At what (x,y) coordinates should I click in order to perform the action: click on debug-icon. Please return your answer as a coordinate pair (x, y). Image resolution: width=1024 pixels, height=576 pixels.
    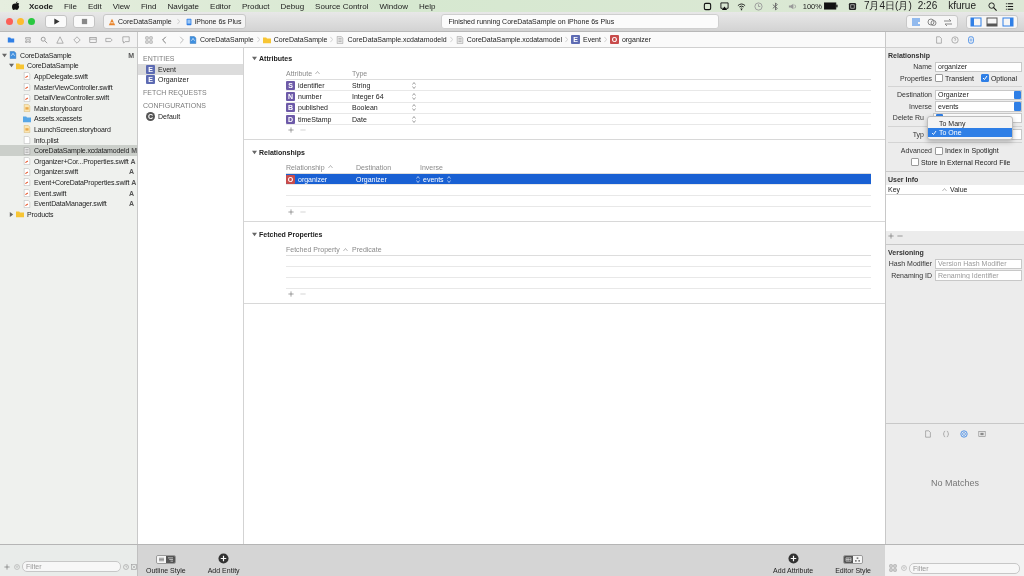
    Looking at the image, I should click on (93, 39).